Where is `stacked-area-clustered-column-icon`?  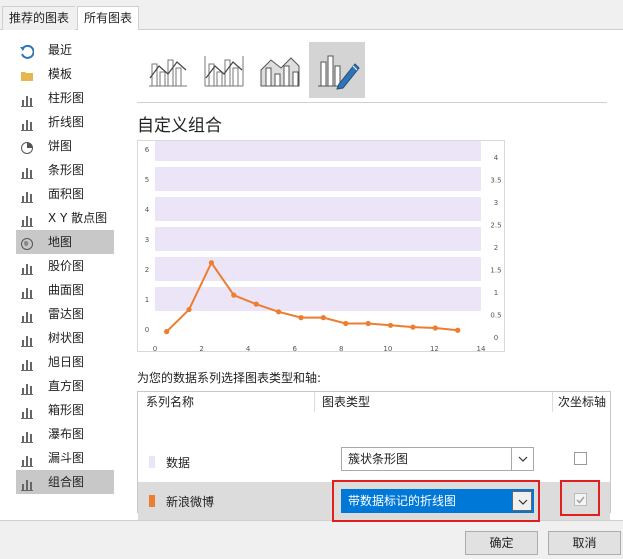
stacked-area-clustered-column-icon is located at coordinates (281, 70).